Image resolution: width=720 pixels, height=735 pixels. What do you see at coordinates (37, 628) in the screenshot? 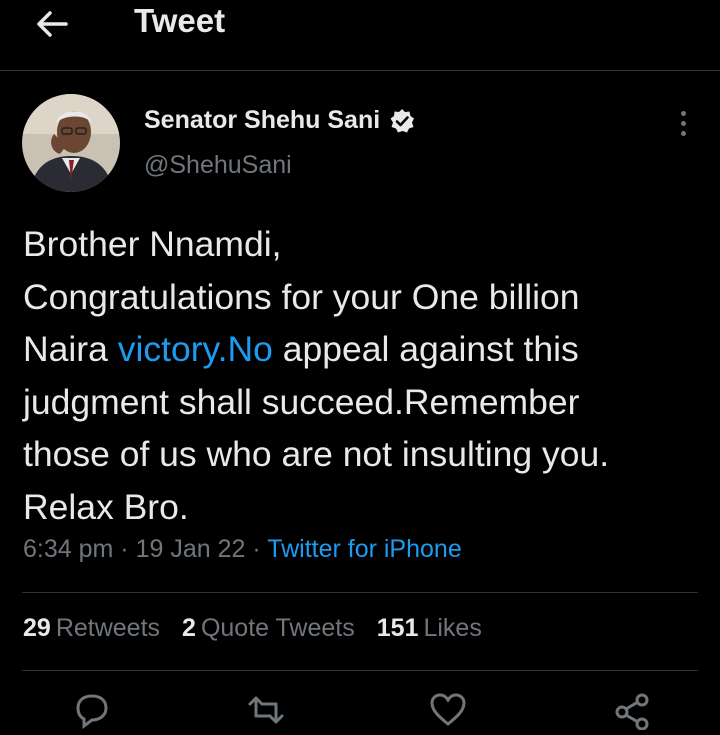
I see `retweets-count: 29` at bounding box center [37, 628].